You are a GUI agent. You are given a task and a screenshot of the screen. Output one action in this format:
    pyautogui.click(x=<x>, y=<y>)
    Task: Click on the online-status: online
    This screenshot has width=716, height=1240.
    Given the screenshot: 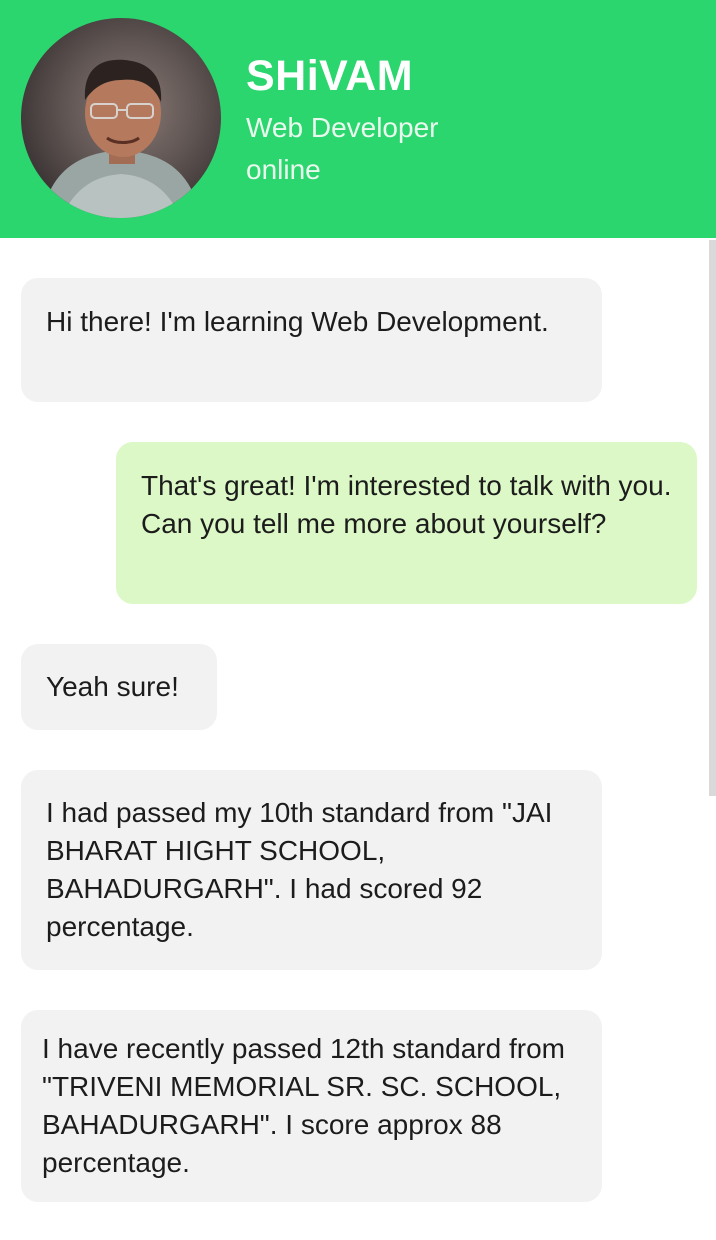 What is the action you would take?
    pyautogui.click(x=283, y=169)
    